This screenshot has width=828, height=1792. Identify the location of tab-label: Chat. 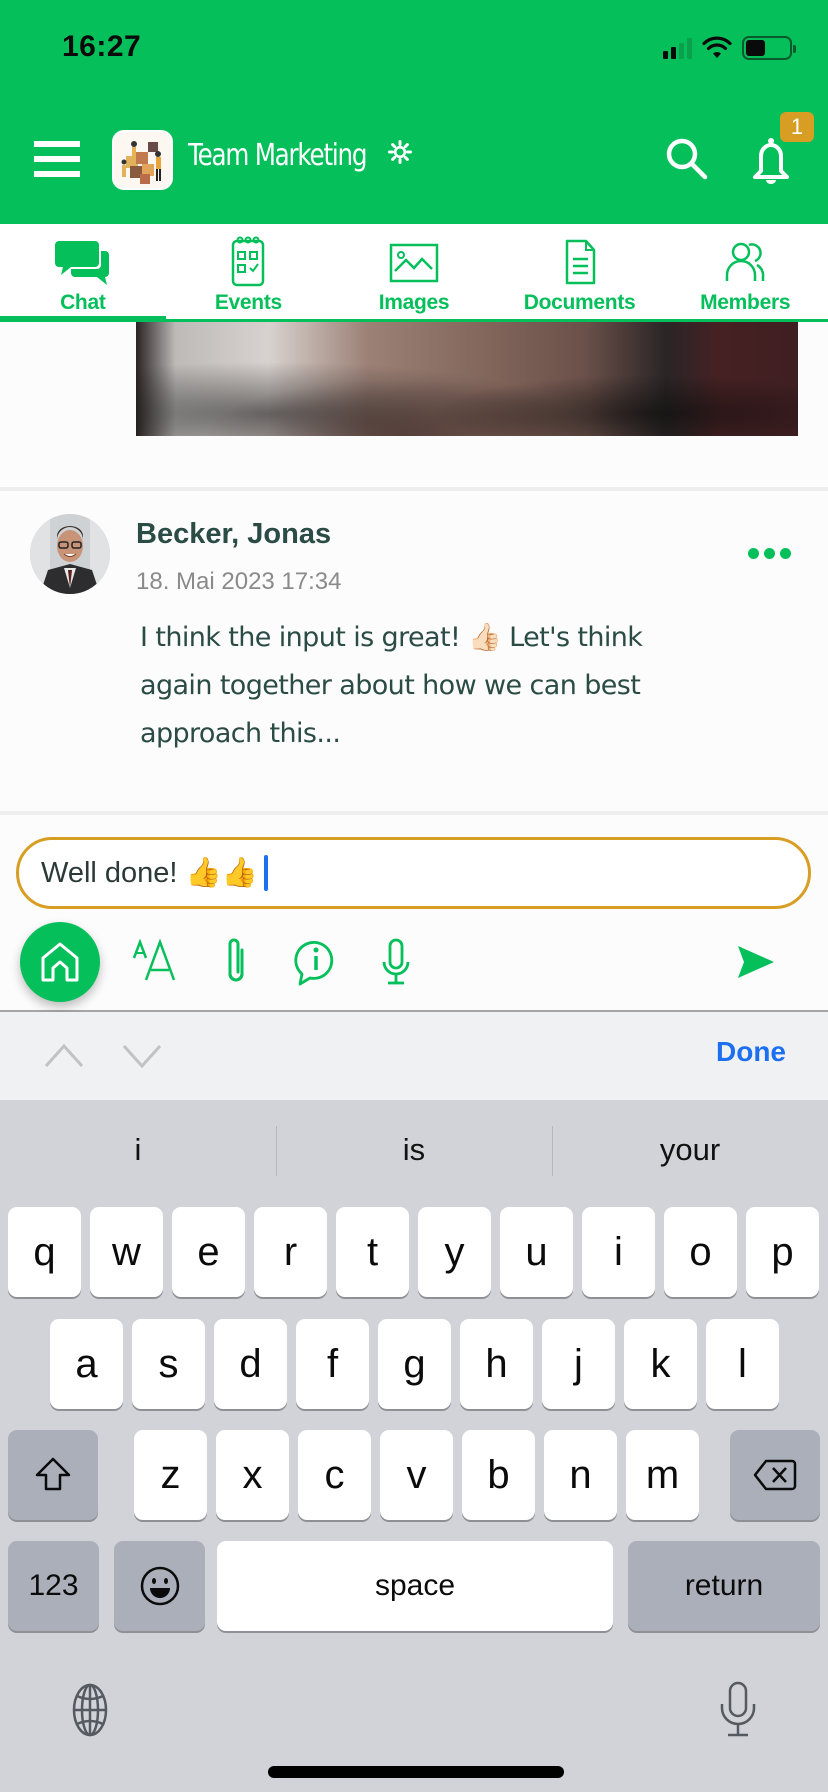
(83, 302).